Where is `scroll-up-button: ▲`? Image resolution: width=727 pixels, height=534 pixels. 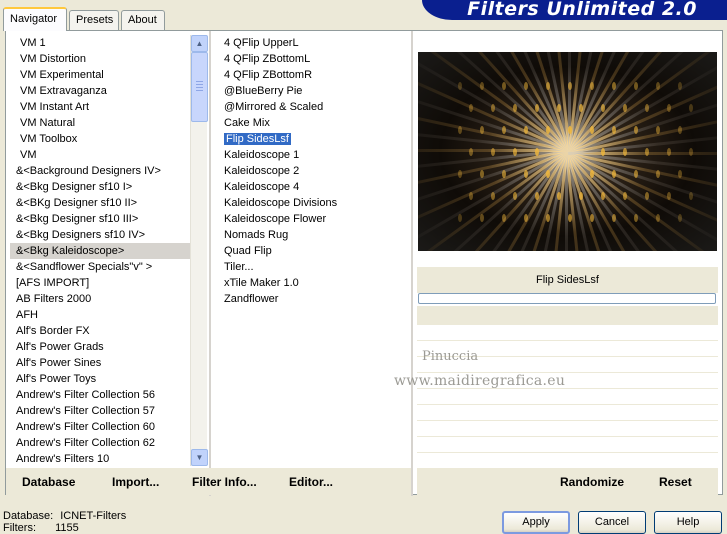
scroll-up-button: ▲ is located at coordinates (199, 43).